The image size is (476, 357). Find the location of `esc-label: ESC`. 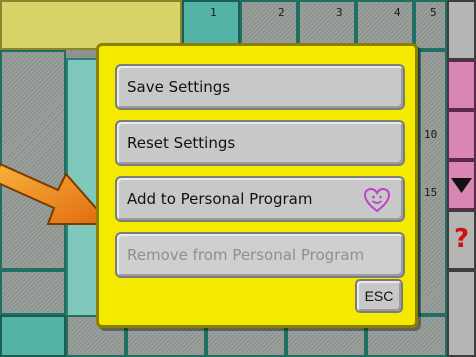

esc-label: ESC is located at coordinates (379, 296).